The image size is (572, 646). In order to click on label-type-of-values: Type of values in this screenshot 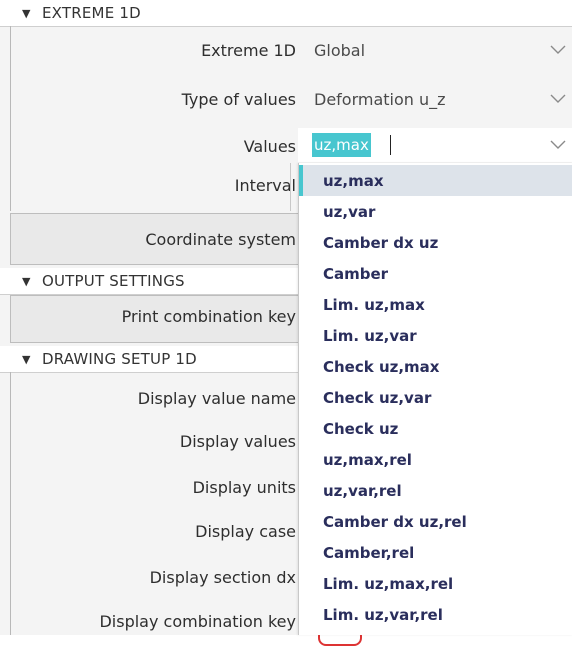, I will do `click(238, 99)`.